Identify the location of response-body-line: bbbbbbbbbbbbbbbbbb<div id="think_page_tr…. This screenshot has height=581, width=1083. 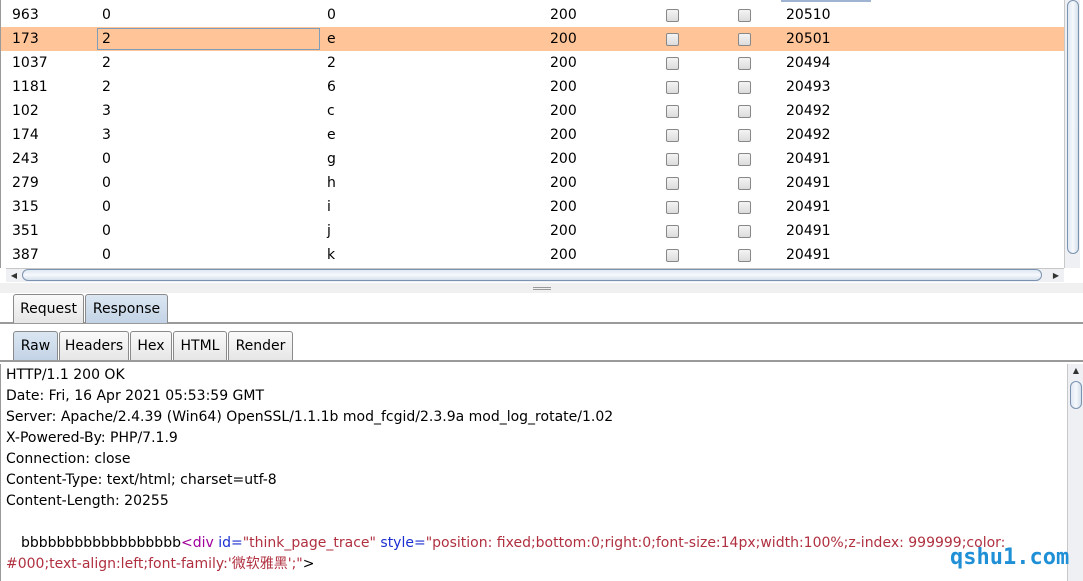
(513, 543).